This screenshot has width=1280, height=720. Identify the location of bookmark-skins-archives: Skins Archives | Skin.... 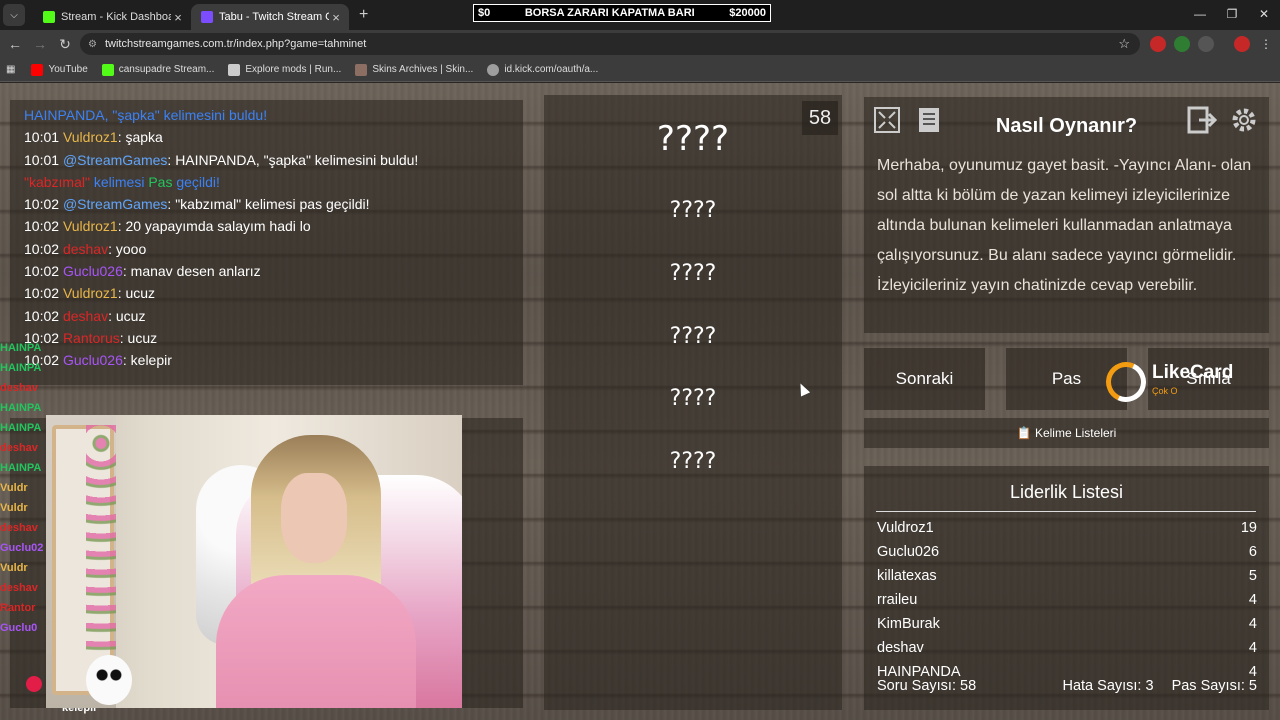
(414, 69).